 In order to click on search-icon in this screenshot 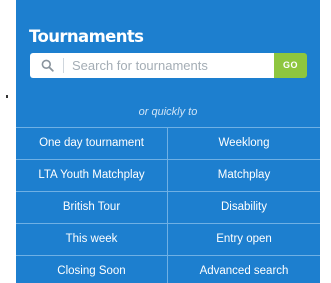, I will do `click(47, 65)`.